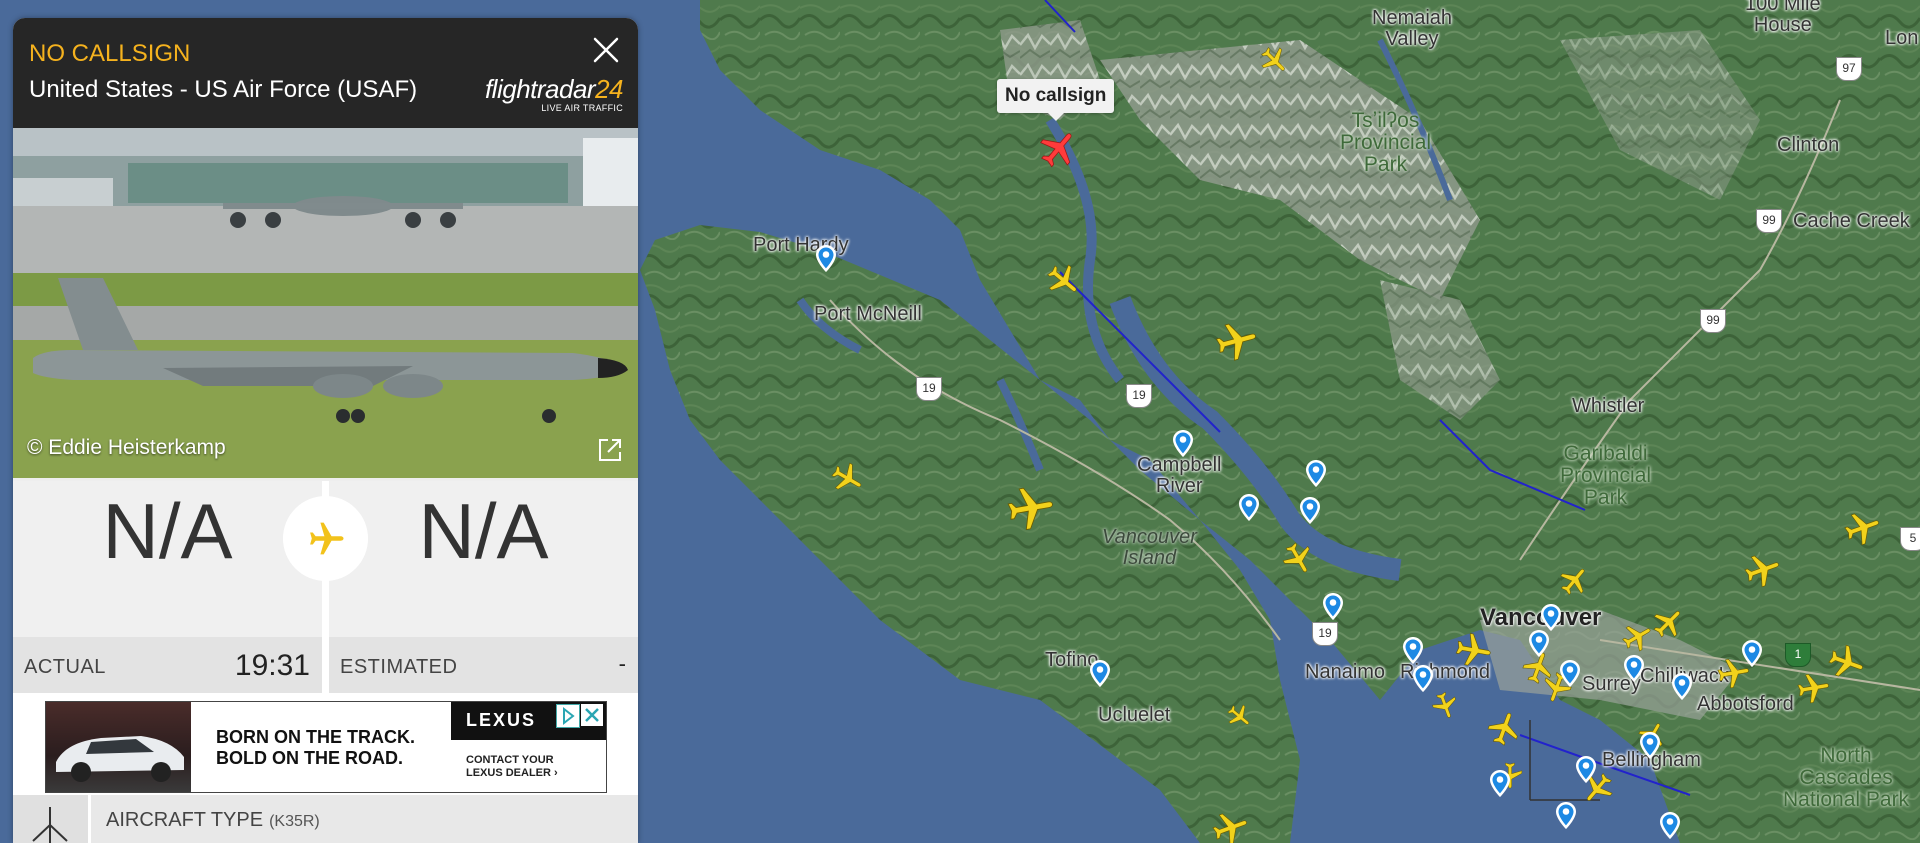 The image size is (1920, 843). What do you see at coordinates (167, 531) in the screenshot?
I see `origin-code: N/A` at bounding box center [167, 531].